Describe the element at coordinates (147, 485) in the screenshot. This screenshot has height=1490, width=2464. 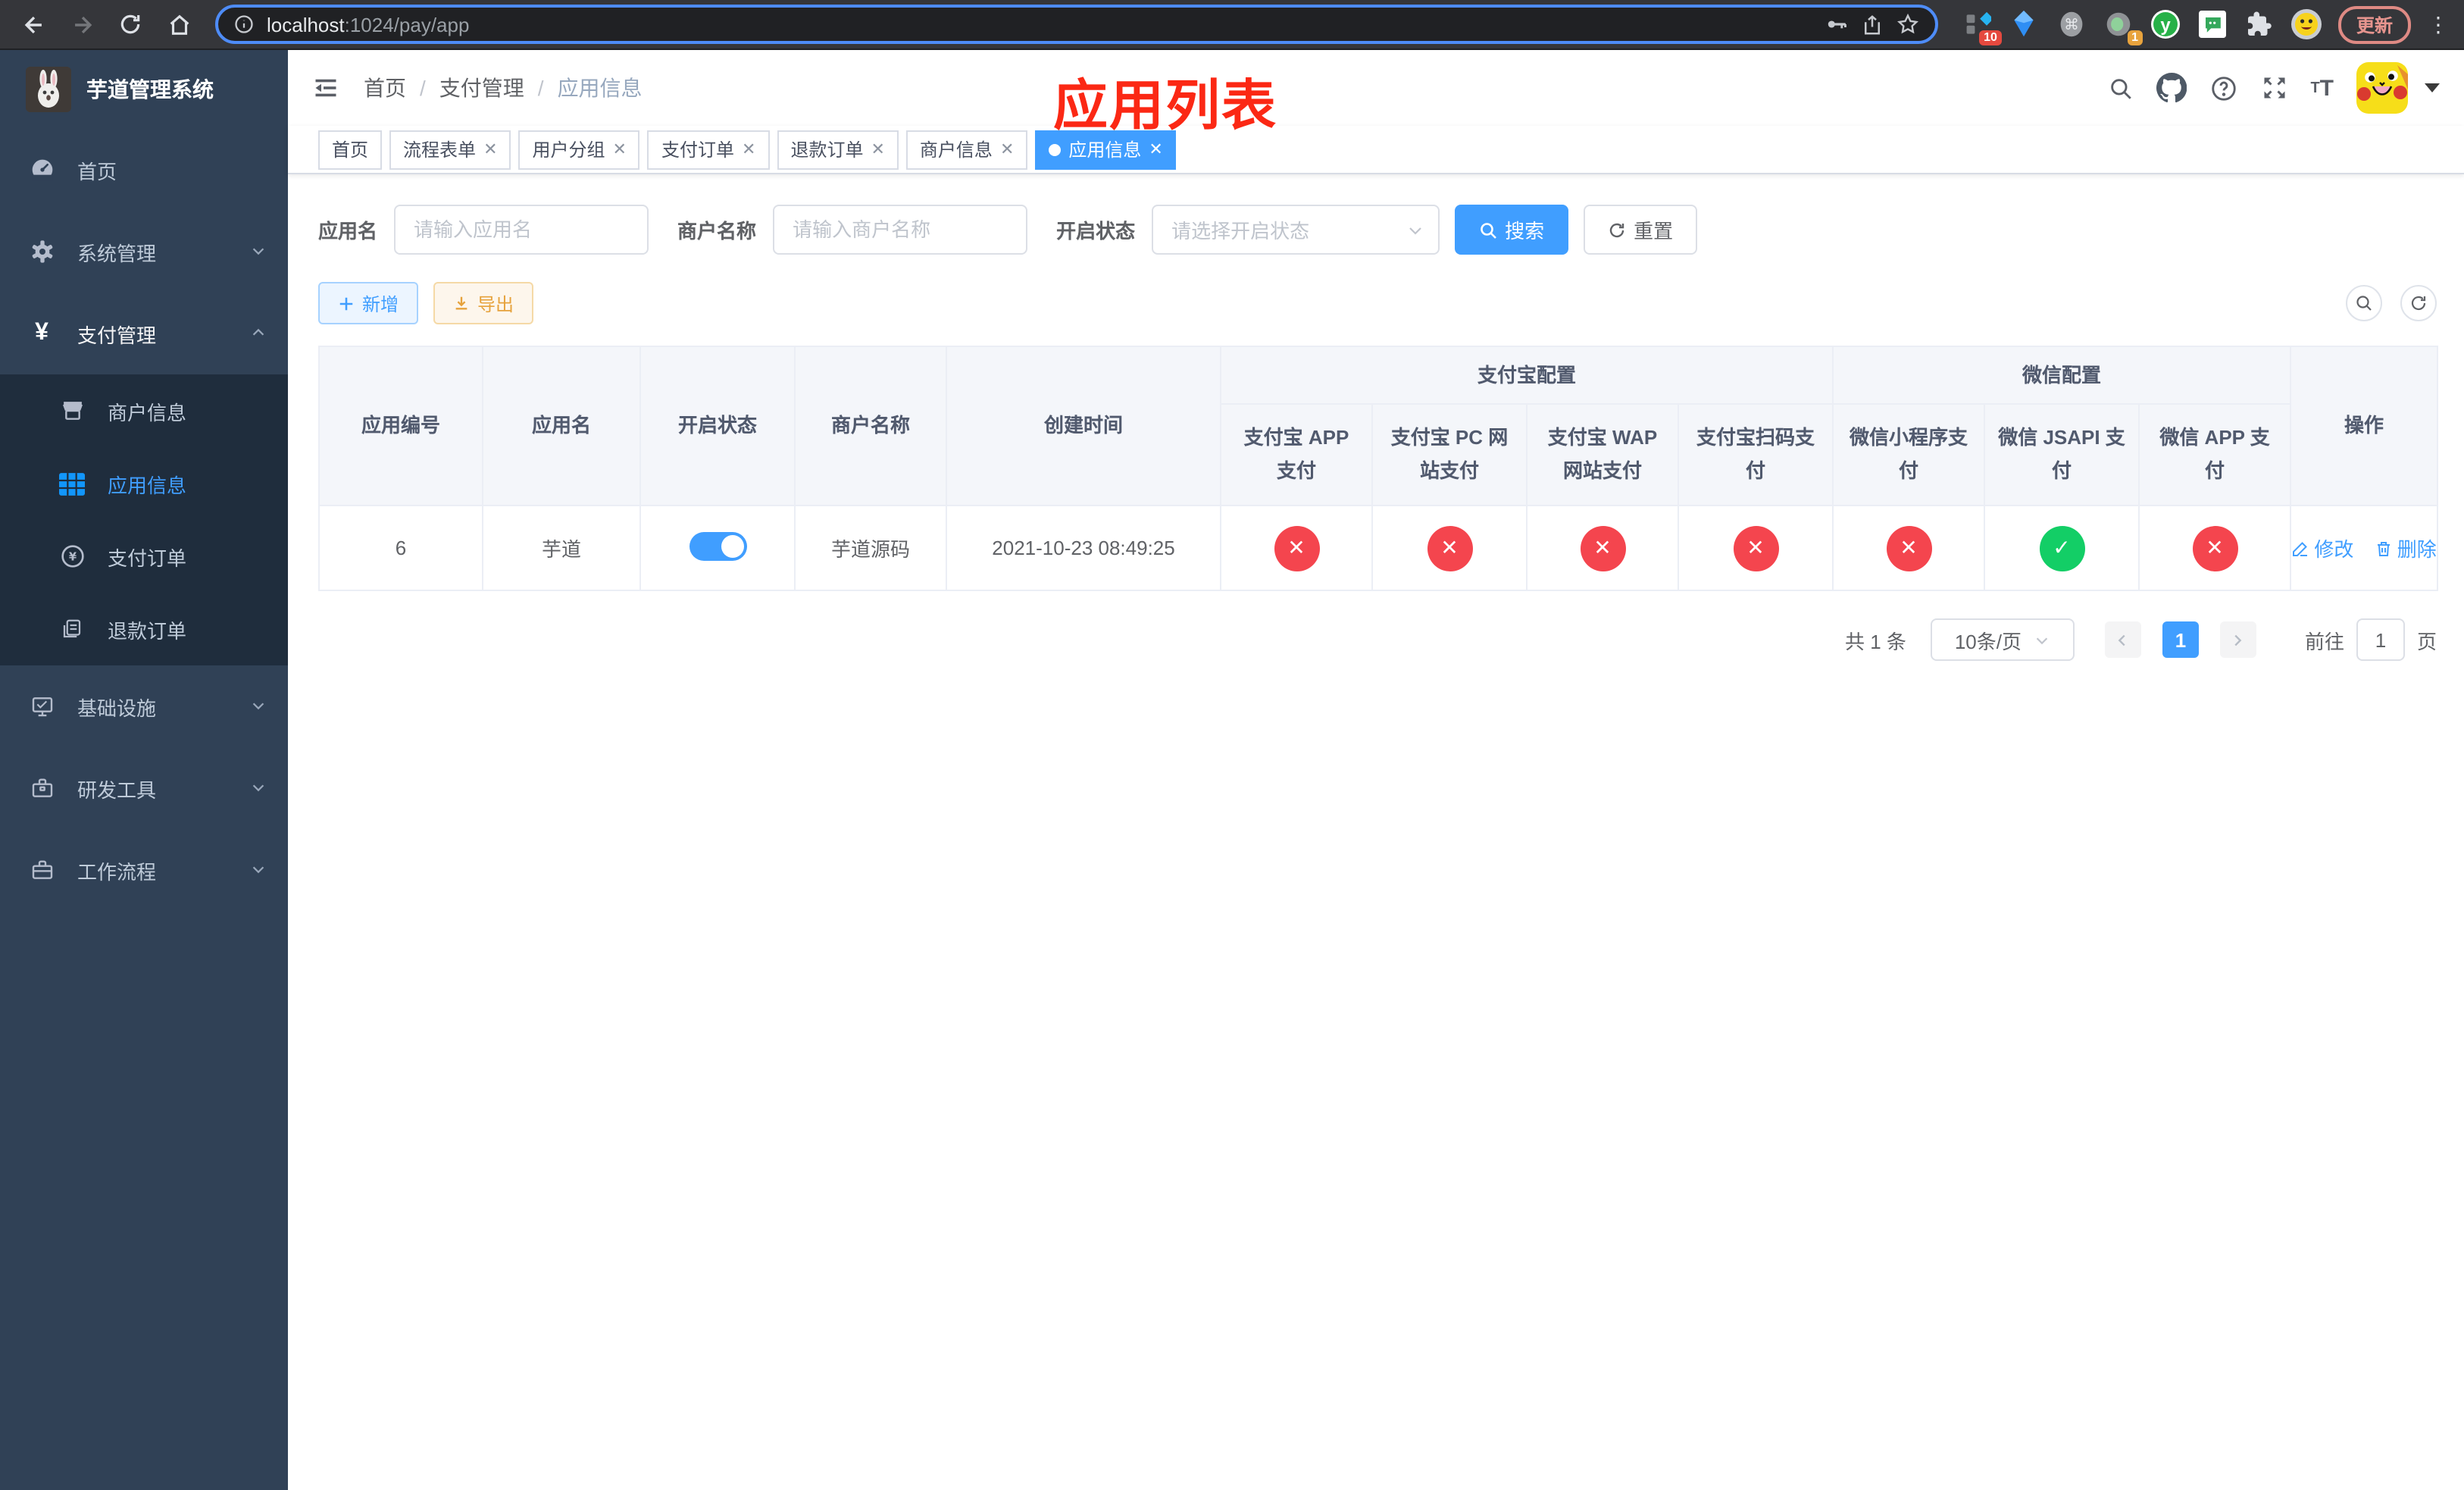
I see `sidebar-item-label: 应用信息` at that location.